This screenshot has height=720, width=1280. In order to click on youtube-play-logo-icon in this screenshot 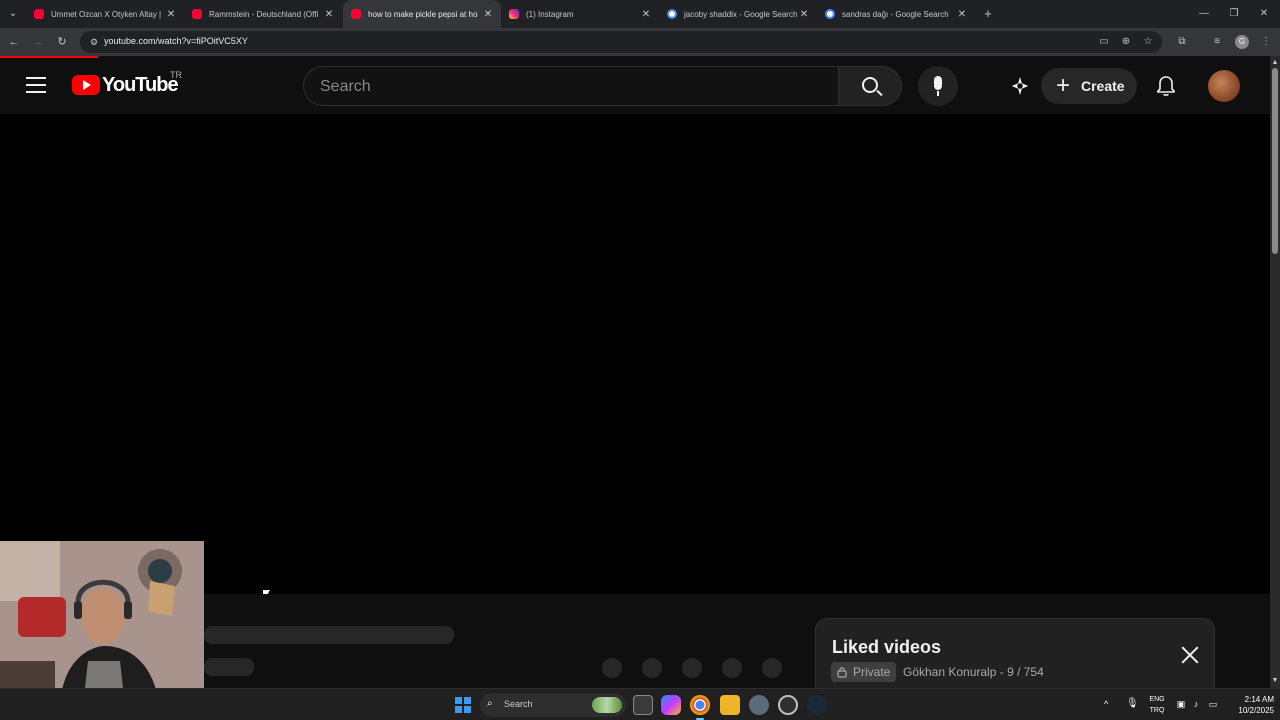, I will do `click(86, 85)`.